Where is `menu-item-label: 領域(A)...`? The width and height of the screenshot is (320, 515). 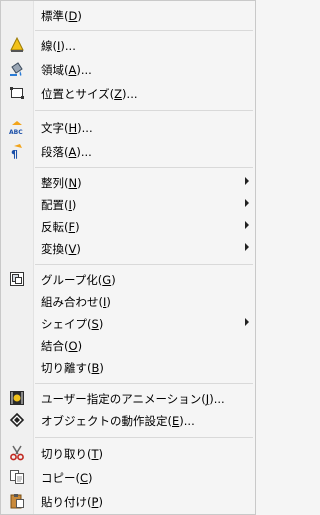
menu-item-label: 領域(A)... is located at coordinates (66, 70).